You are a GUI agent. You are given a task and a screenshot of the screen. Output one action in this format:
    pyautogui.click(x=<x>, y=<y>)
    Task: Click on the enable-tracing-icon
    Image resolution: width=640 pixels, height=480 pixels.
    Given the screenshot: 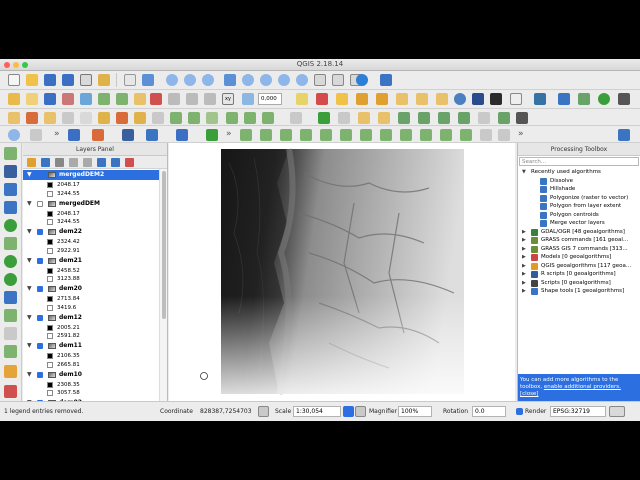 What is the action you would take?
    pyautogui.click(x=248, y=99)
    